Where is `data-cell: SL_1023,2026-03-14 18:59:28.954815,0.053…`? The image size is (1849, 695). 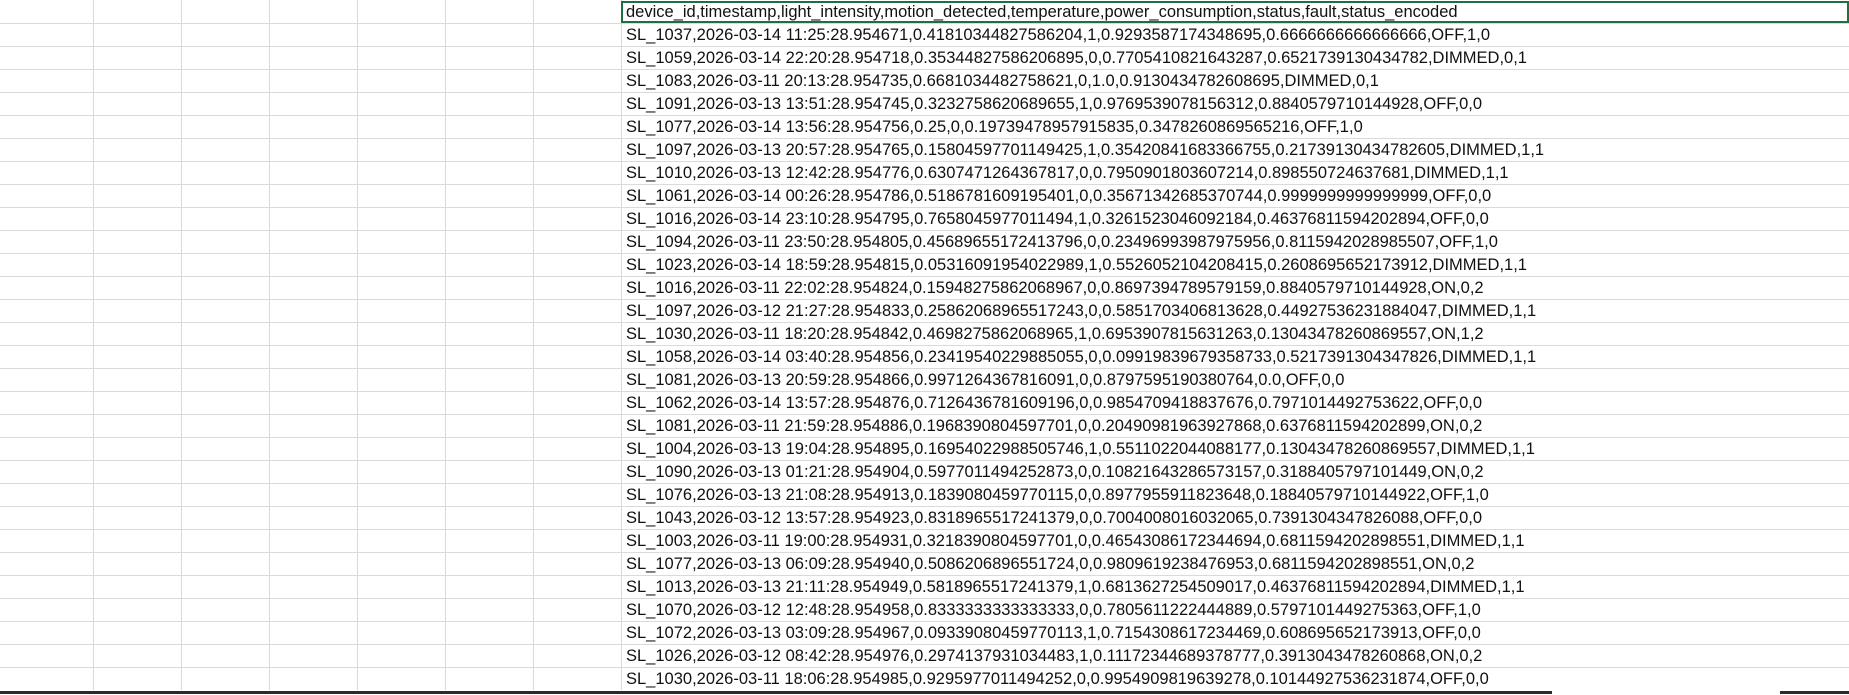 data-cell: SL_1023,2026-03-14 18:59:28.954815,0.053… is located at coordinates (1075, 265).